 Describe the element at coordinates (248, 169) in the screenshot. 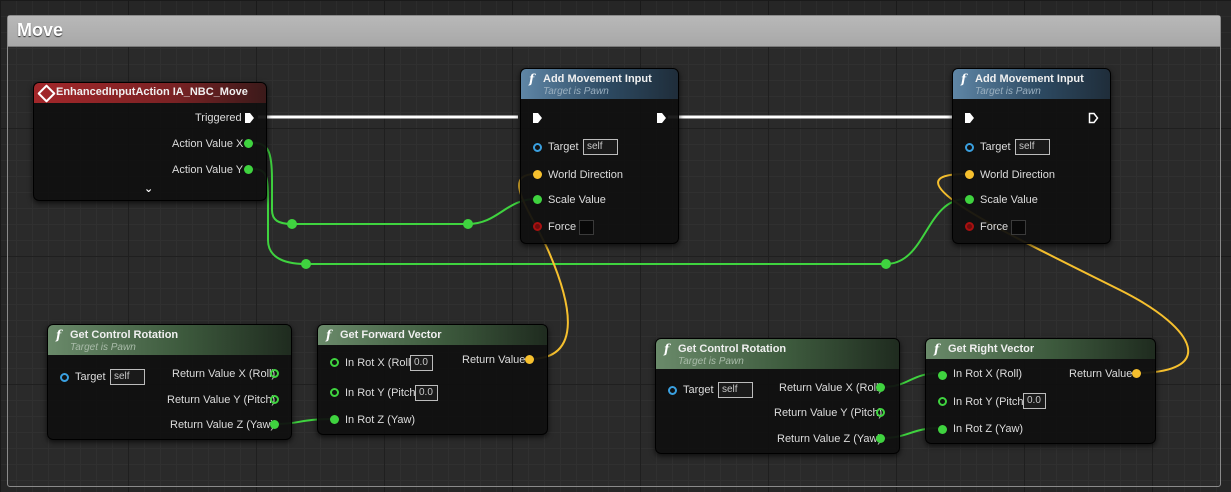

I see `action-value-y-pin` at that location.